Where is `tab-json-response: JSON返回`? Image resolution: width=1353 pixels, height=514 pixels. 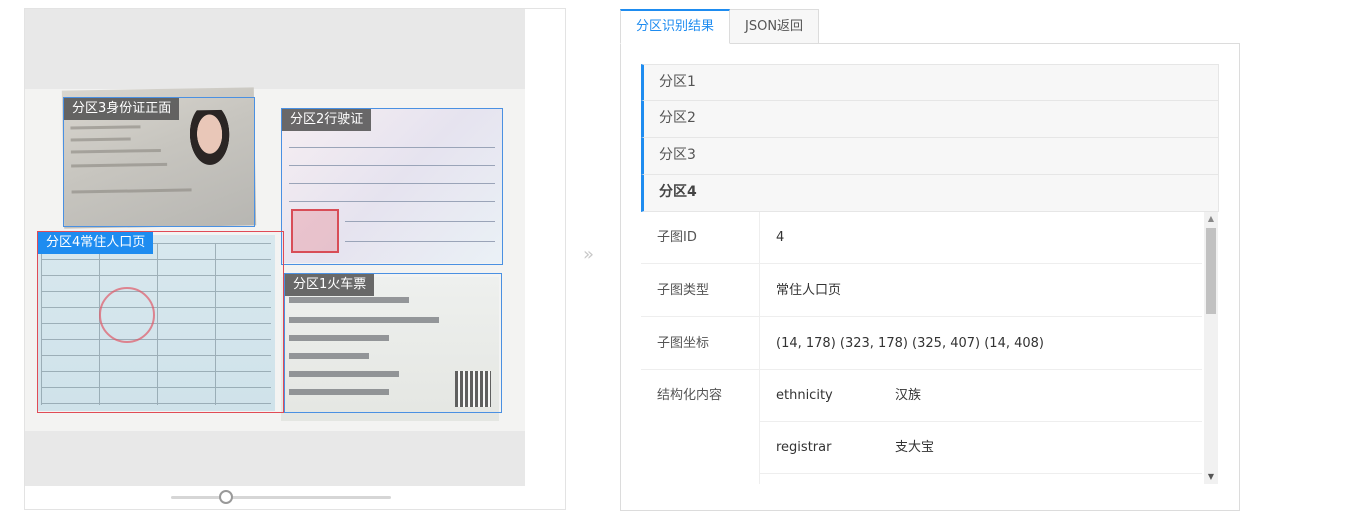 tab-json-response: JSON返回 is located at coordinates (775, 26).